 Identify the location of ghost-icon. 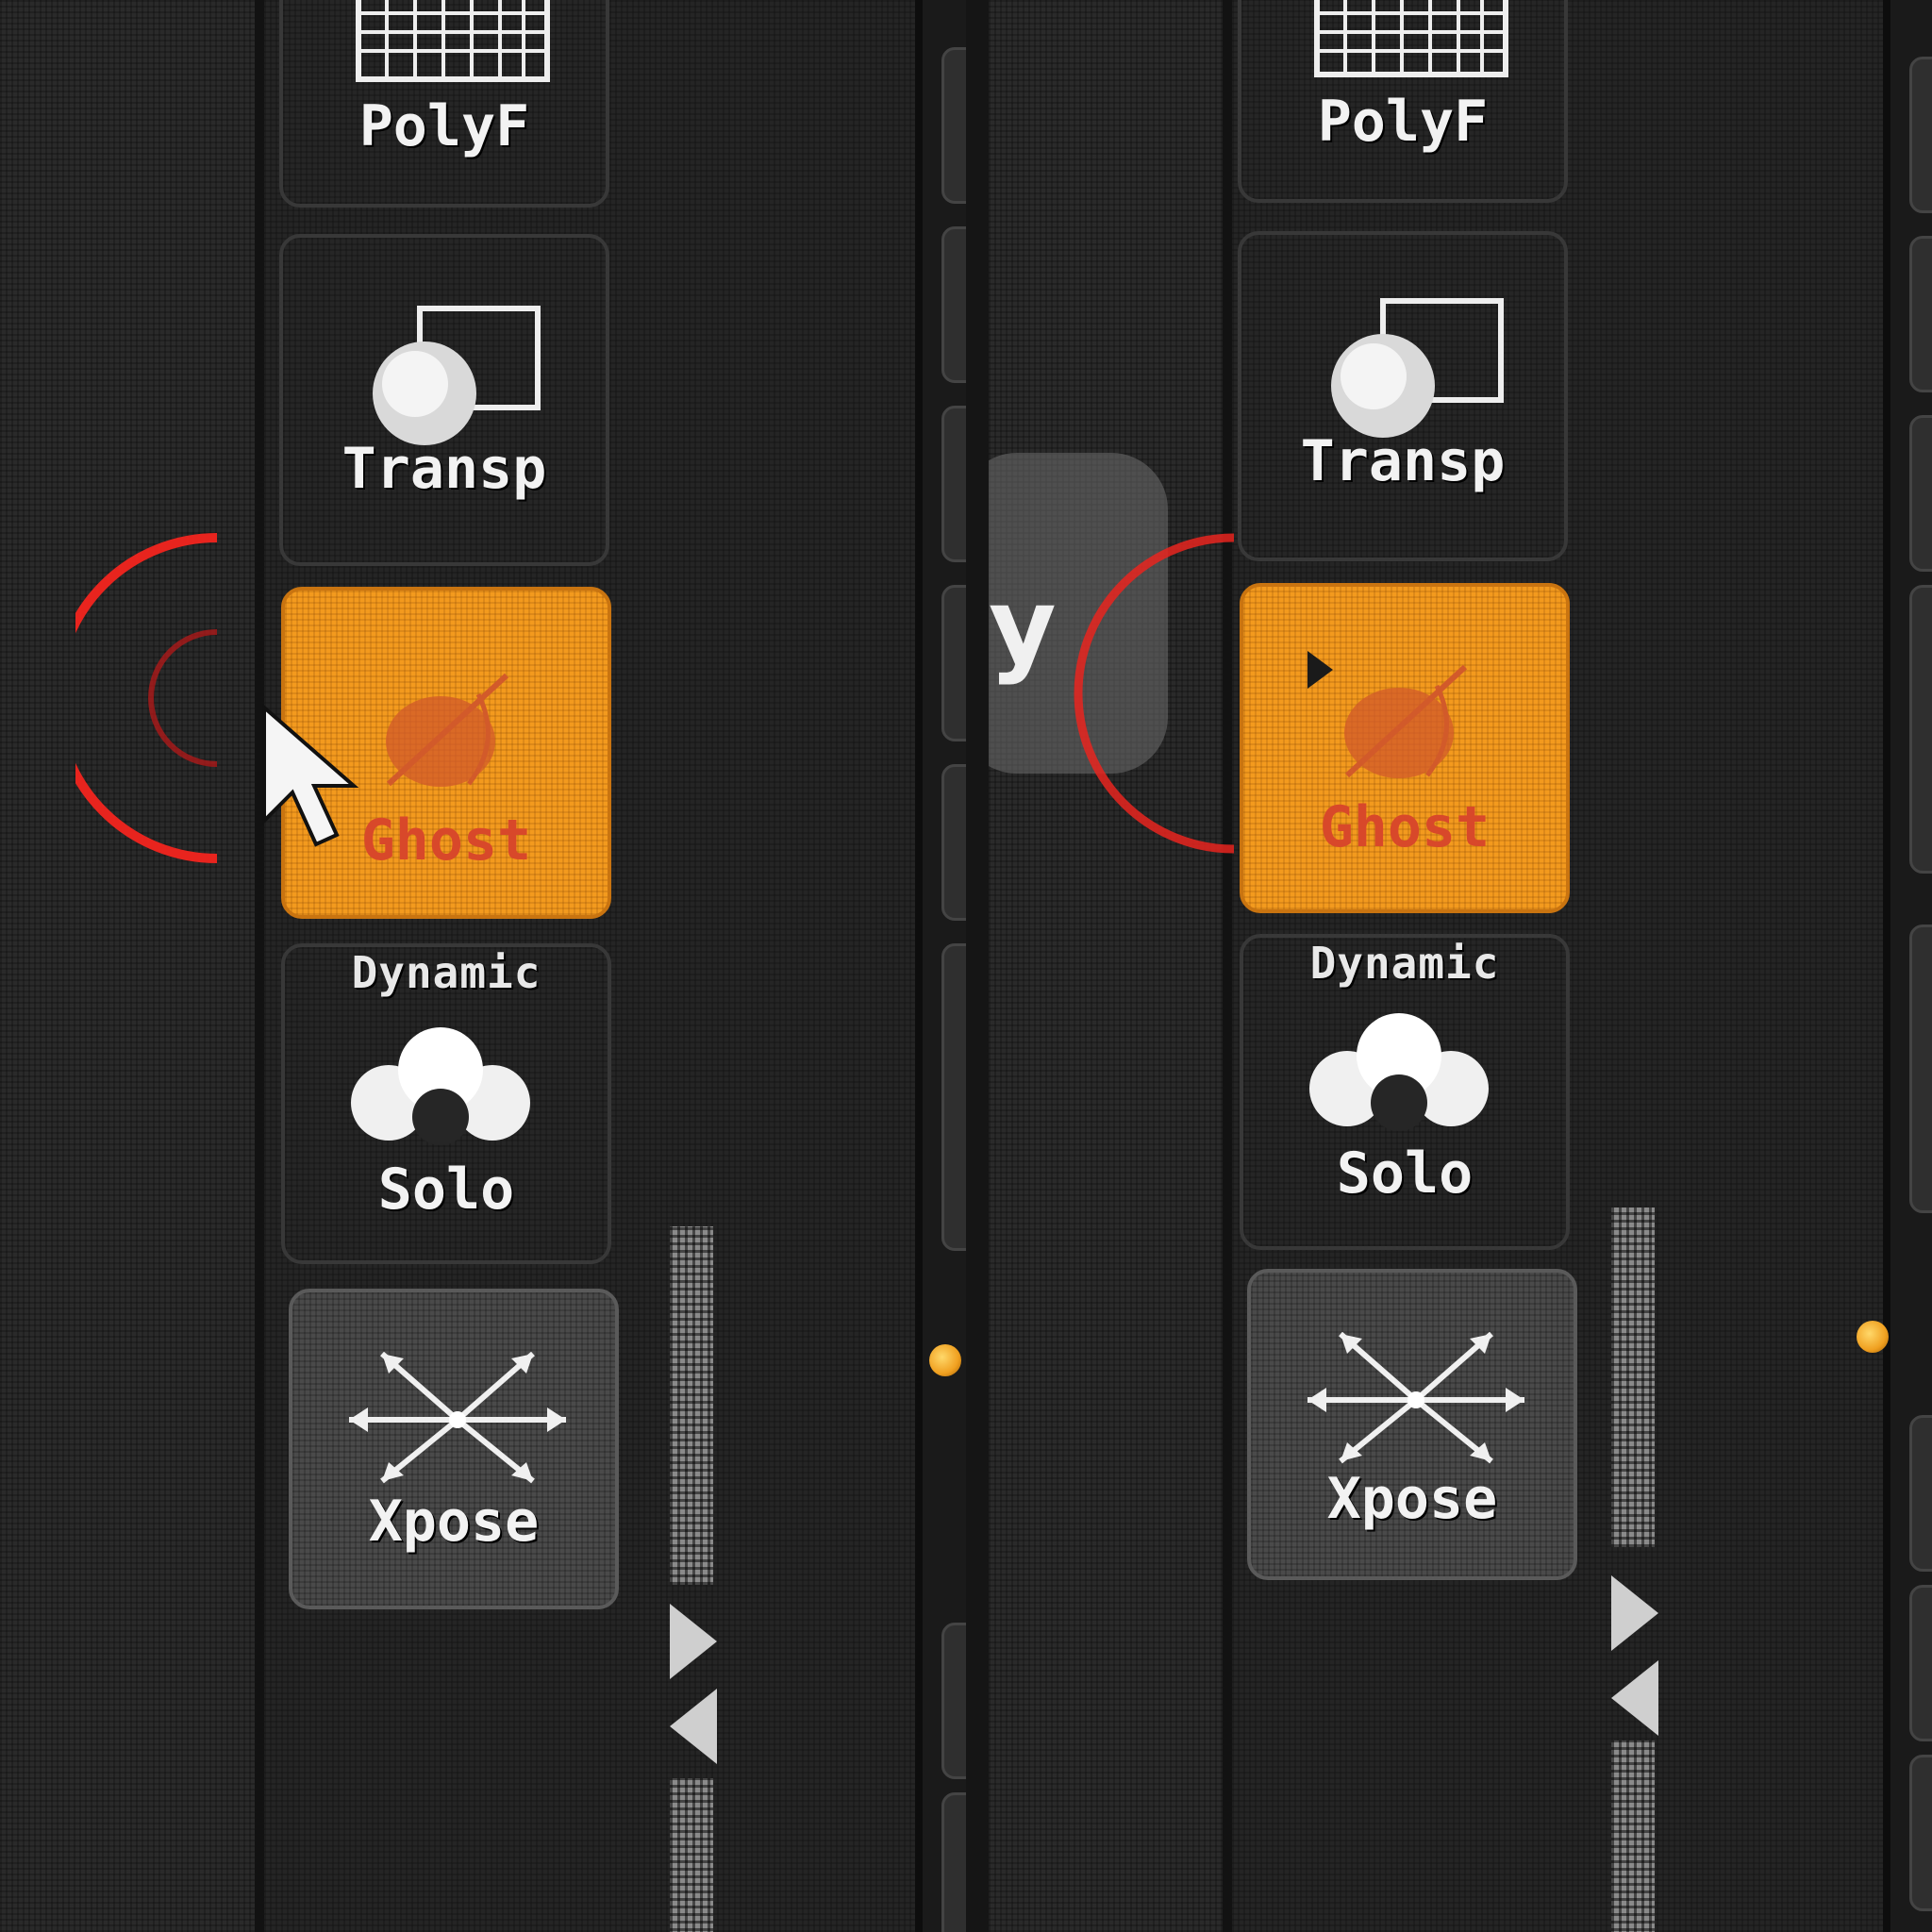
(1388, 714).